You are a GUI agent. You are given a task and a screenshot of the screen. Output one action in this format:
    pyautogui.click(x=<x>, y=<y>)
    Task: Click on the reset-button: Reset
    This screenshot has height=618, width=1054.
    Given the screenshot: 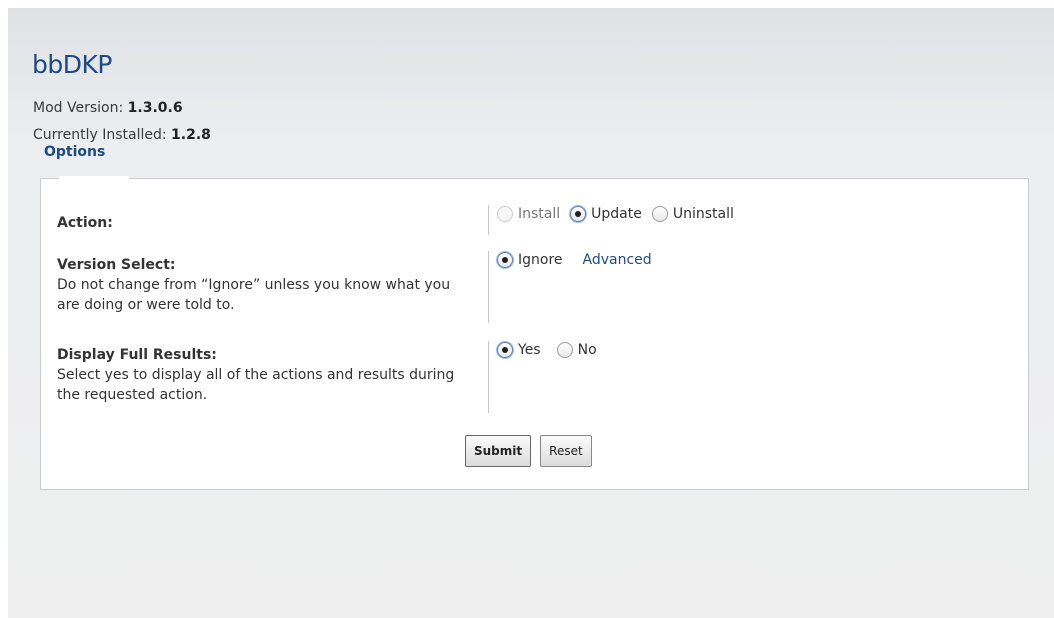 What is the action you would take?
    pyautogui.click(x=566, y=451)
    